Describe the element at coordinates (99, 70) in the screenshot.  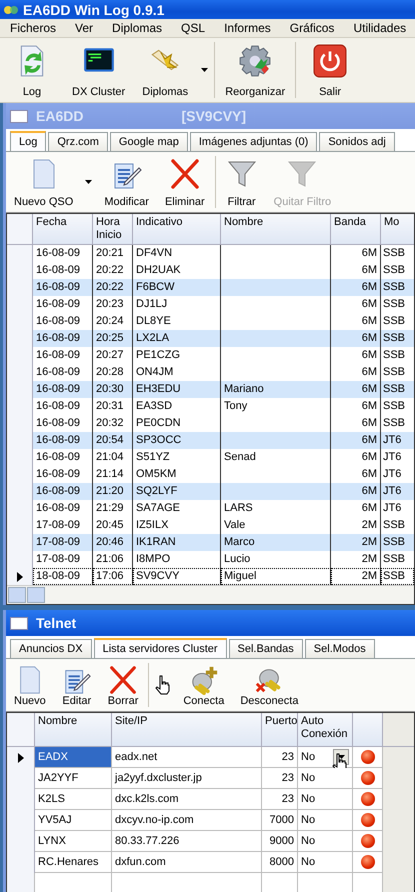
I see `toolbar-button: DX Cluster` at that location.